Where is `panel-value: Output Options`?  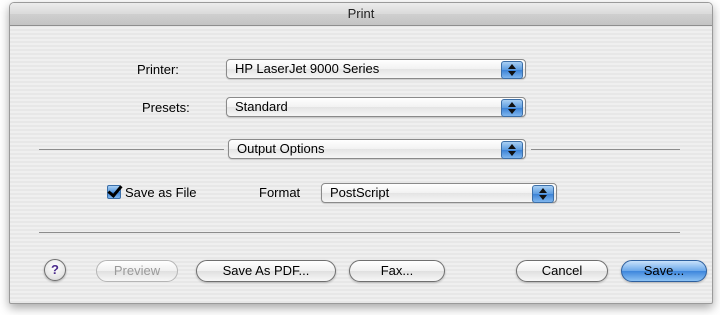
panel-value: Output Options is located at coordinates (281, 148).